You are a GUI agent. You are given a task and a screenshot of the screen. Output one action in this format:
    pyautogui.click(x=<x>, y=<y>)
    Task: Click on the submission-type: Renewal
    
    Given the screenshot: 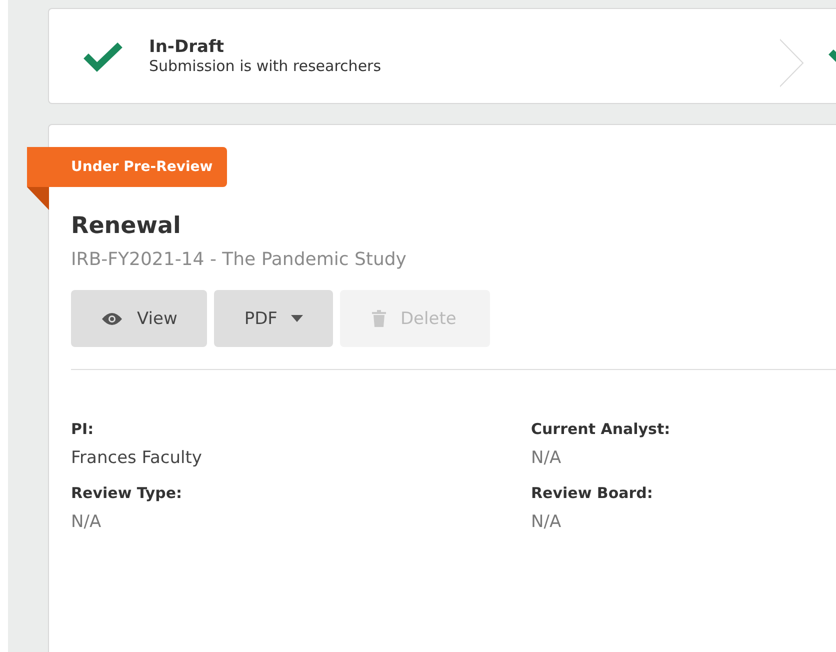 What is the action you would take?
    pyautogui.click(x=126, y=226)
    